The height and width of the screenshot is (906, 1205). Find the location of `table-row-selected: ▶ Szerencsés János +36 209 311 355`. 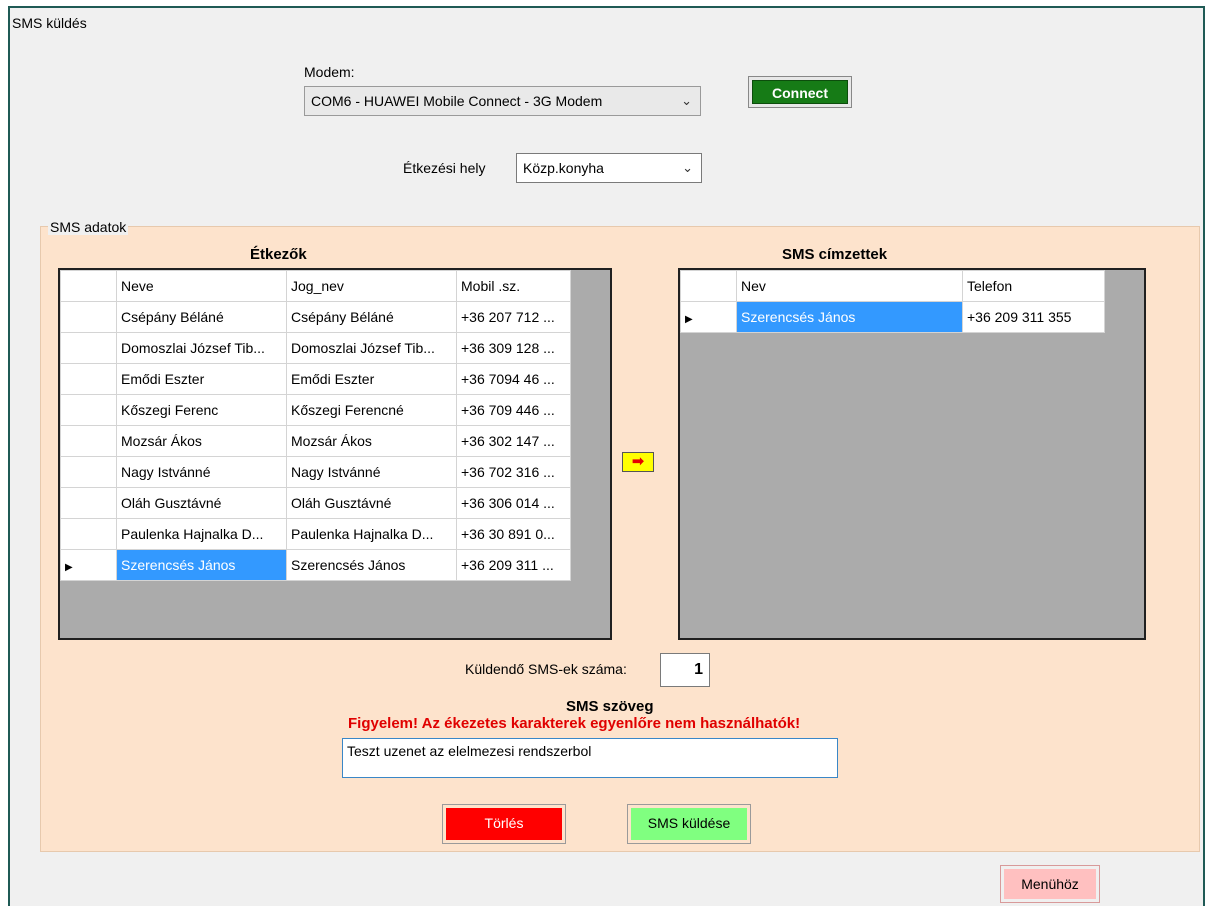

table-row-selected: ▶ Szerencsés János +36 209 311 355 is located at coordinates (892, 317).